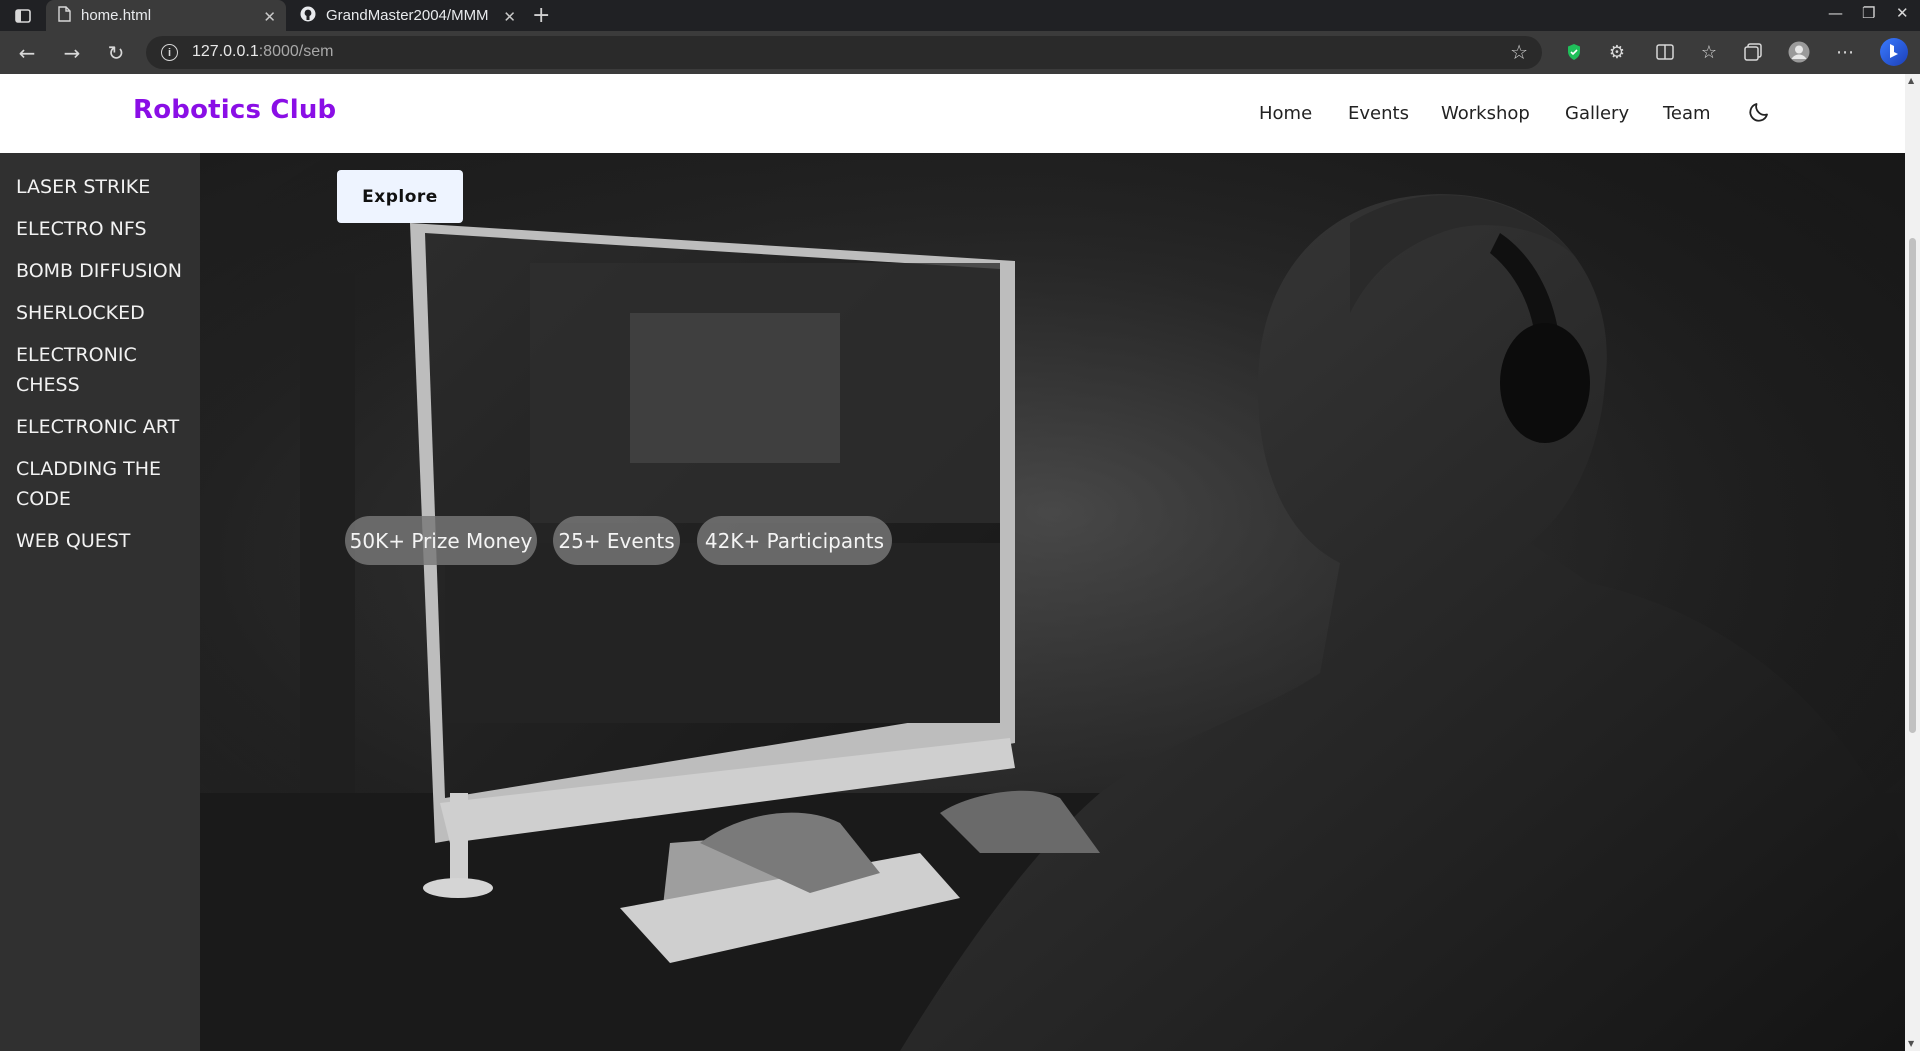 The height and width of the screenshot is (1051, 1920). Describe the element at coordinates (1835, 13) in the screenshot. I see `minimize-icon: —` at that location.